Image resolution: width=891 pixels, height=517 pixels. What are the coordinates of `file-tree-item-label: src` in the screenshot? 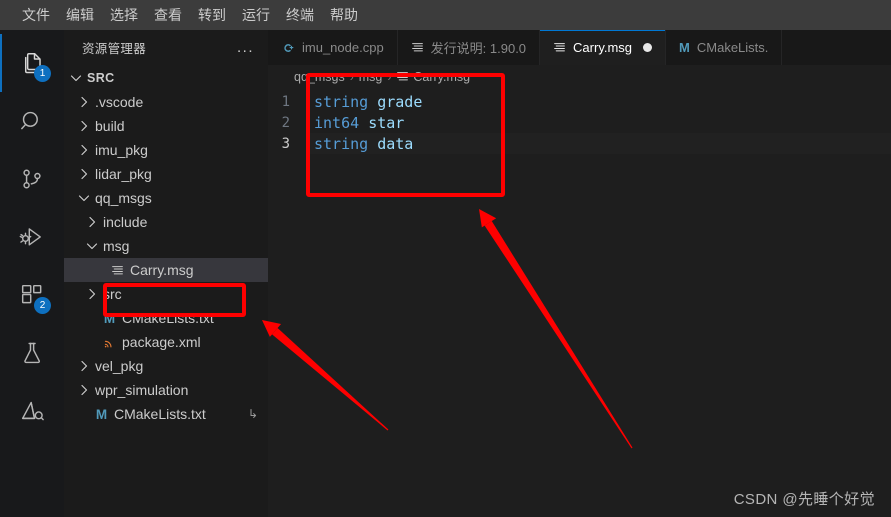 It's located at (112, 294).